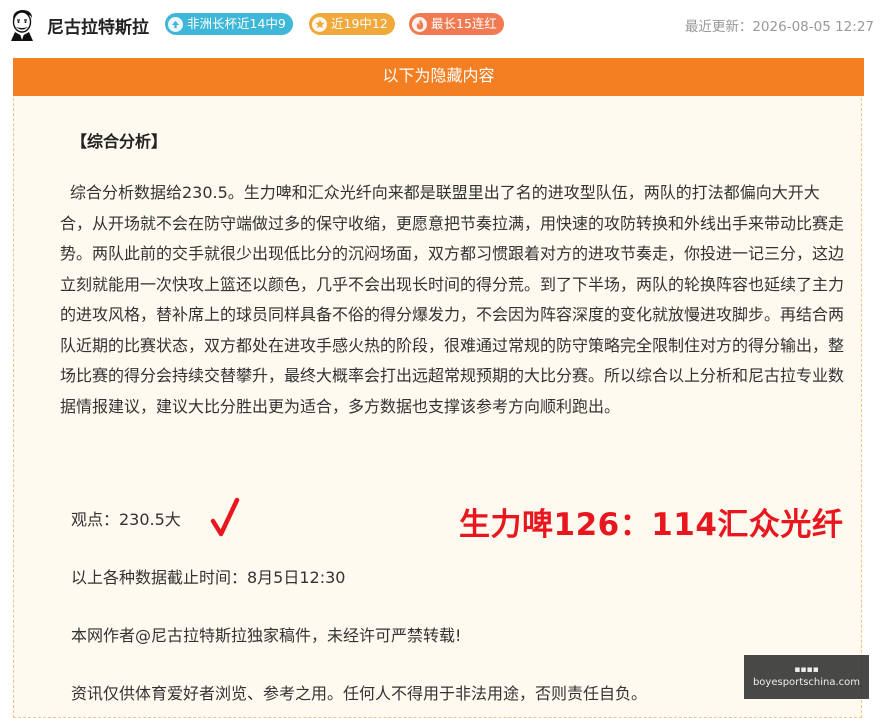 This screenshot has height=718, width=880. I want to click on author-name: 尼古拉特斯拉, so click(98, 25).